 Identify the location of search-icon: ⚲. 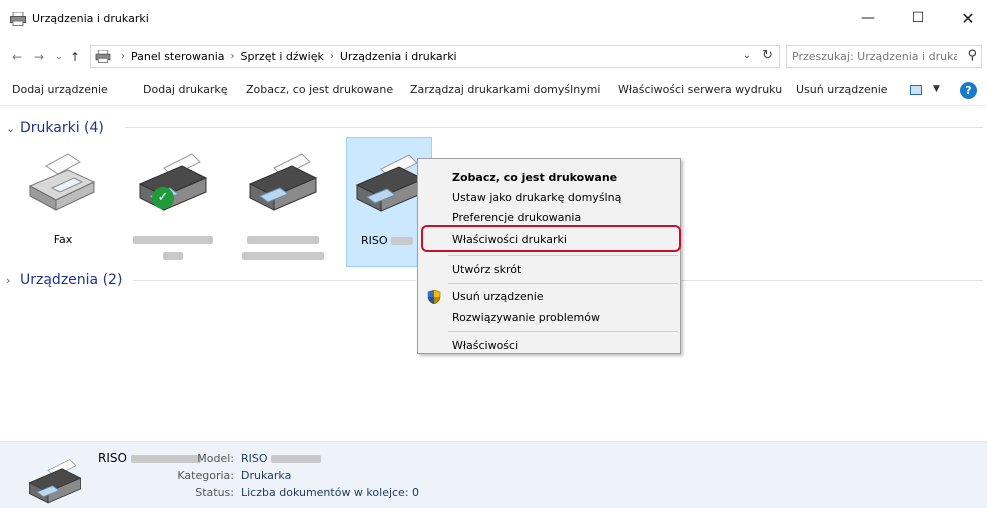
(972, 55).